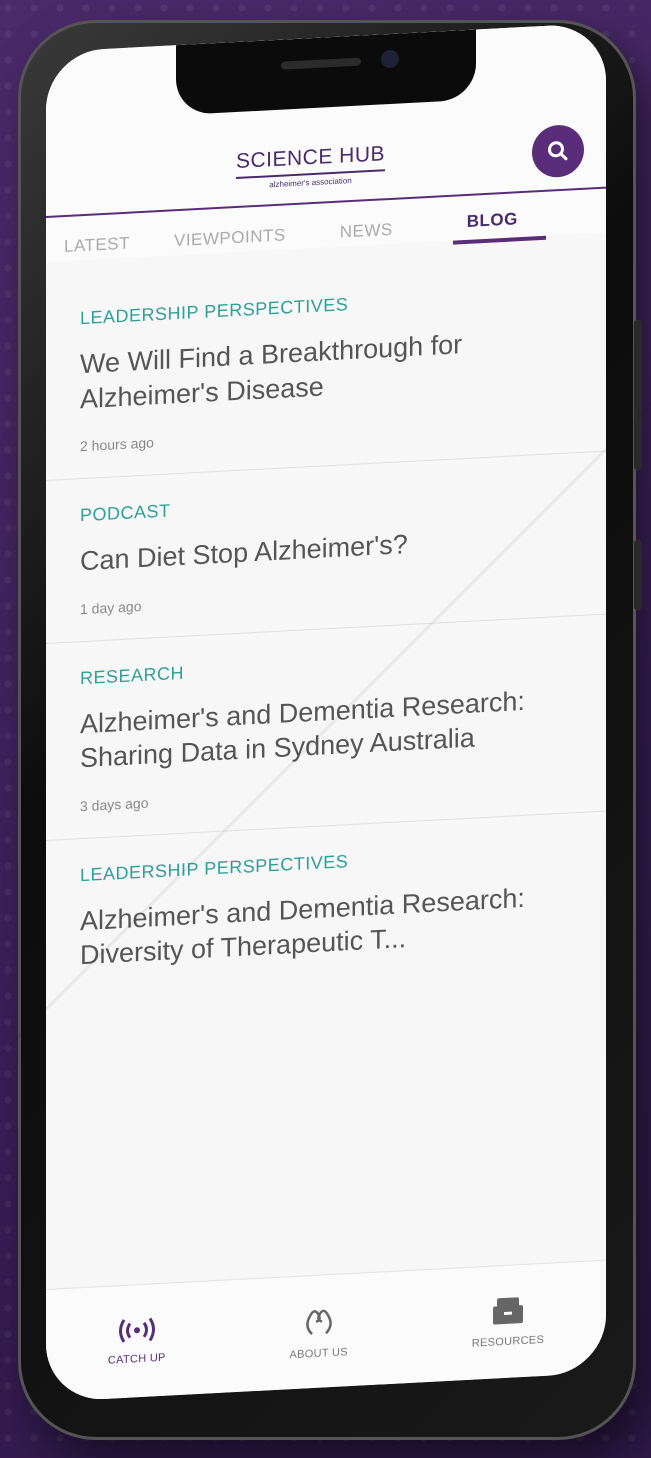 The height and width of the screenshot is (1458, 651). Describe the element at coordinates (321, 63) in the screenshot. I see `speaker` at that location.